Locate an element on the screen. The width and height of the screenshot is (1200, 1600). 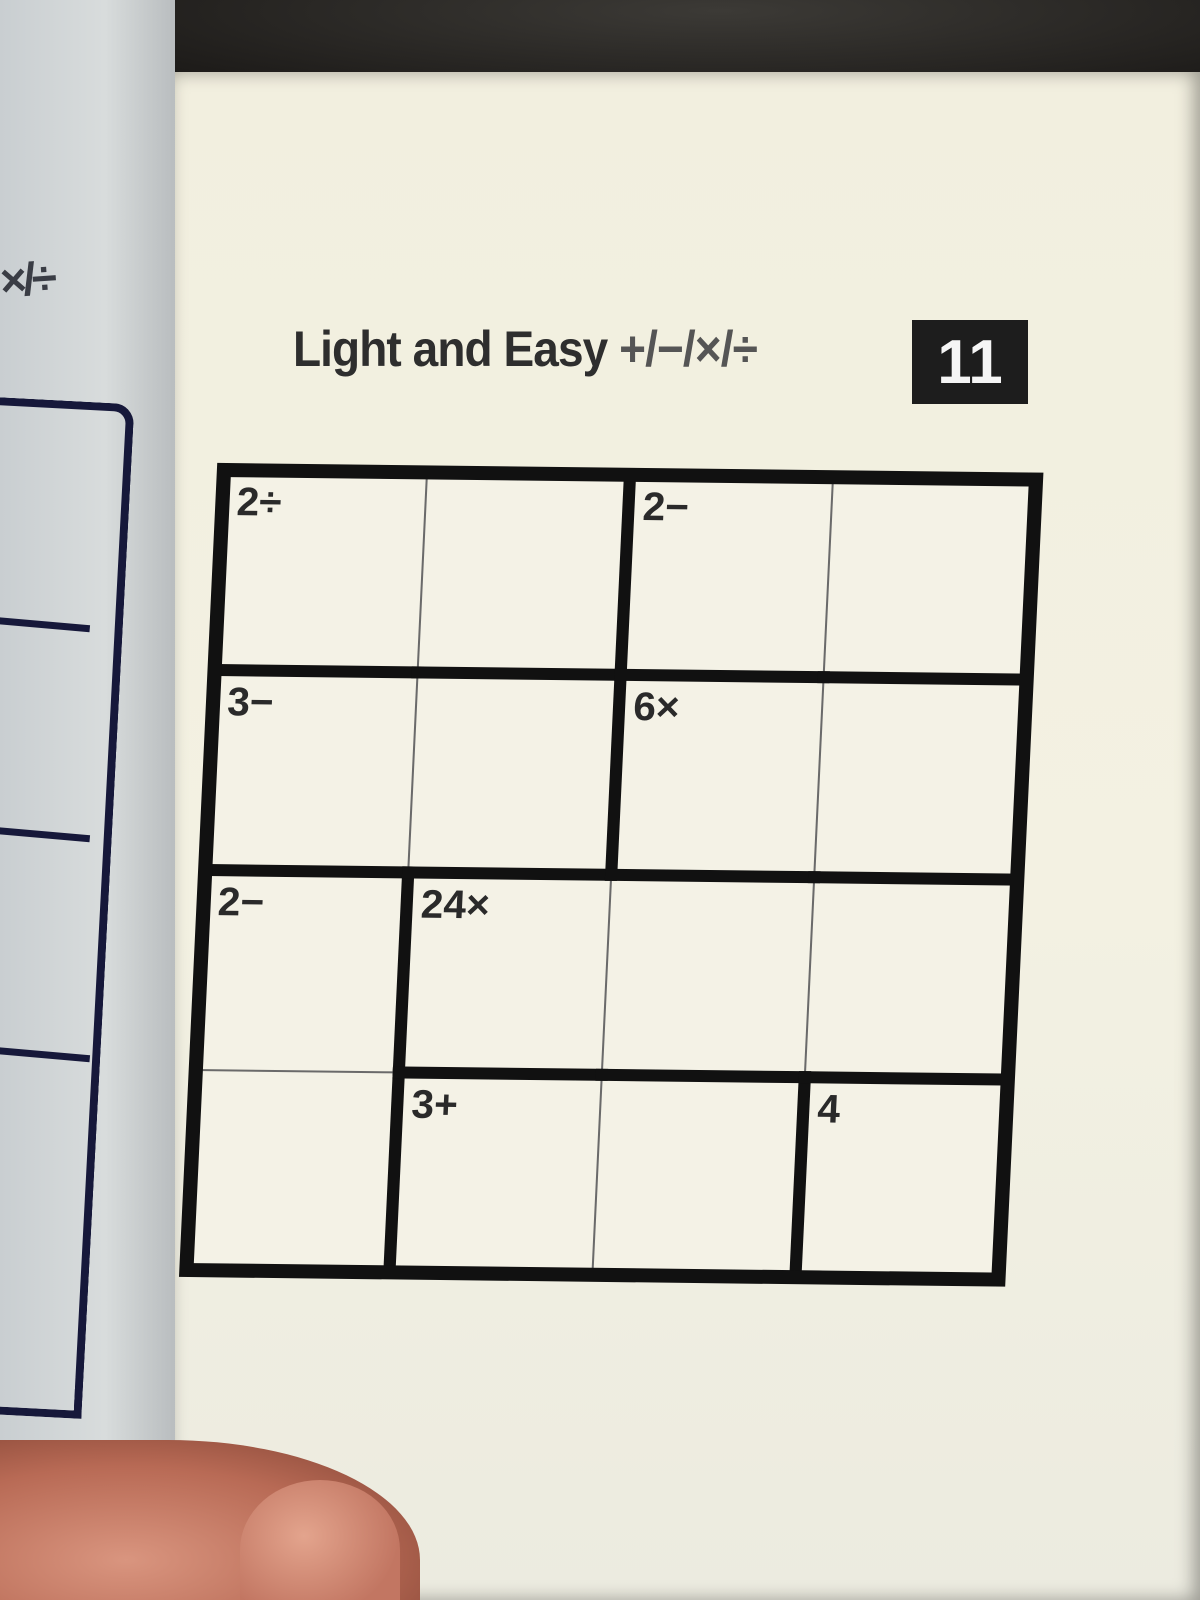
page-title: Light and Easy +/−/×/÷ is located at coordinates (525, 349).